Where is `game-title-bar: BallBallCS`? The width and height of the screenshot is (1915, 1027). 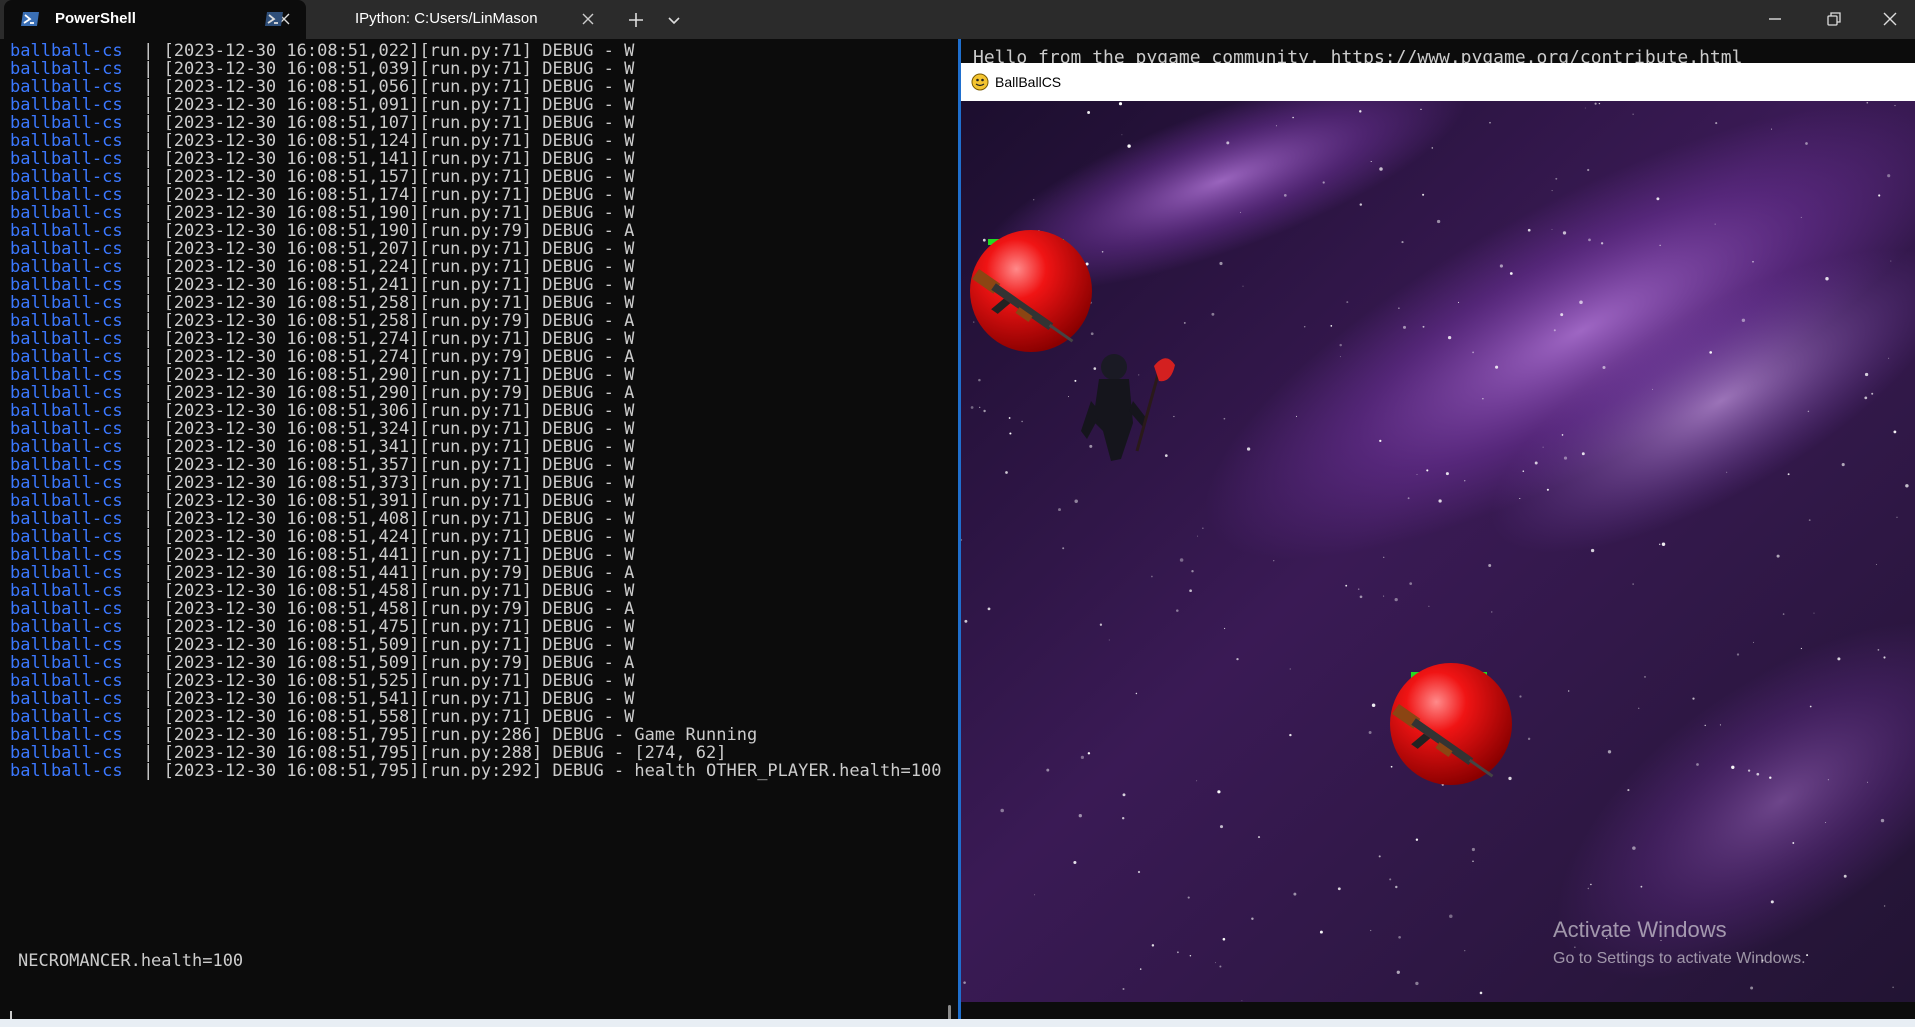
game-title-bar: BallBallCS is located at coordinates (1438, 82).